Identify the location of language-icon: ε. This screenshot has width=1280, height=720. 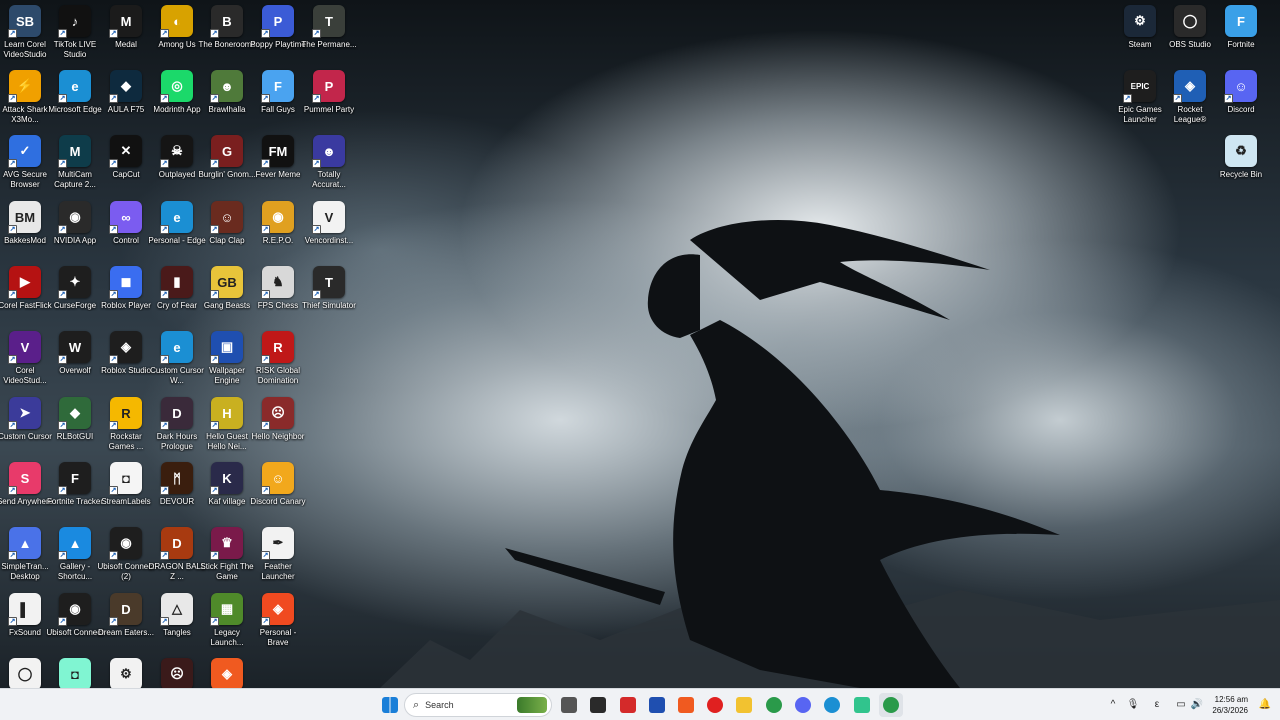
(1157, 705).